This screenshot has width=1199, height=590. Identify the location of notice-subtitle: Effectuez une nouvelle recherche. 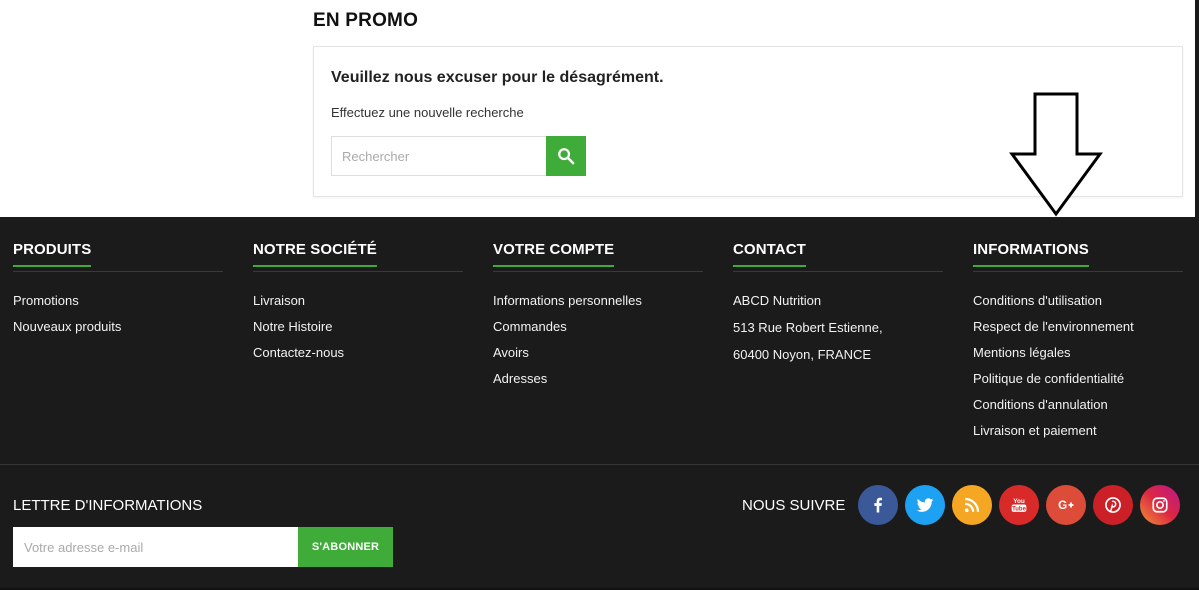
(427, 112).